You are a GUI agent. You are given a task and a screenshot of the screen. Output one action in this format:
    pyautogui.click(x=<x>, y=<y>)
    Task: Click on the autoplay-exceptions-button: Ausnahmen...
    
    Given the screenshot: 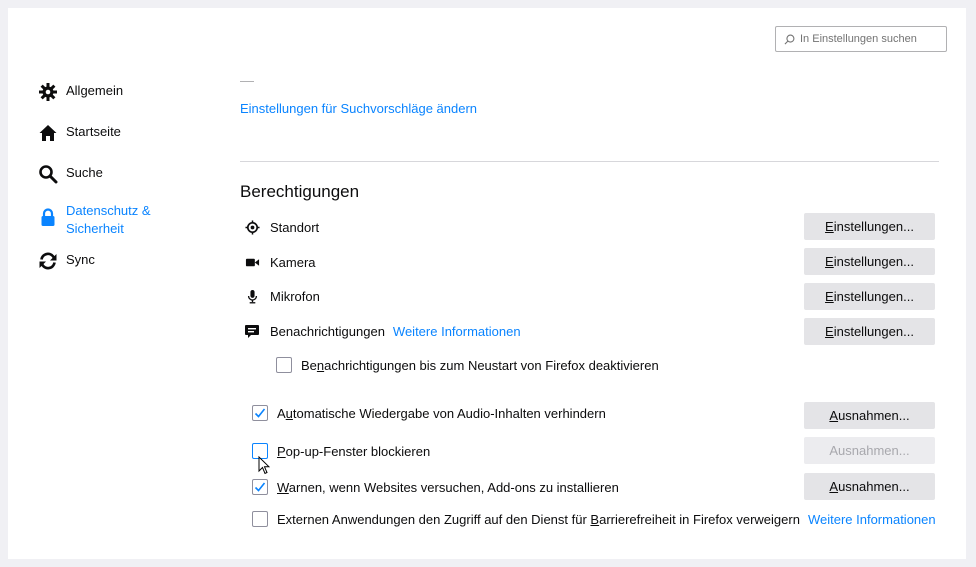 What is the action you would take?
    pyautogui.click(x=869, y=415)
    